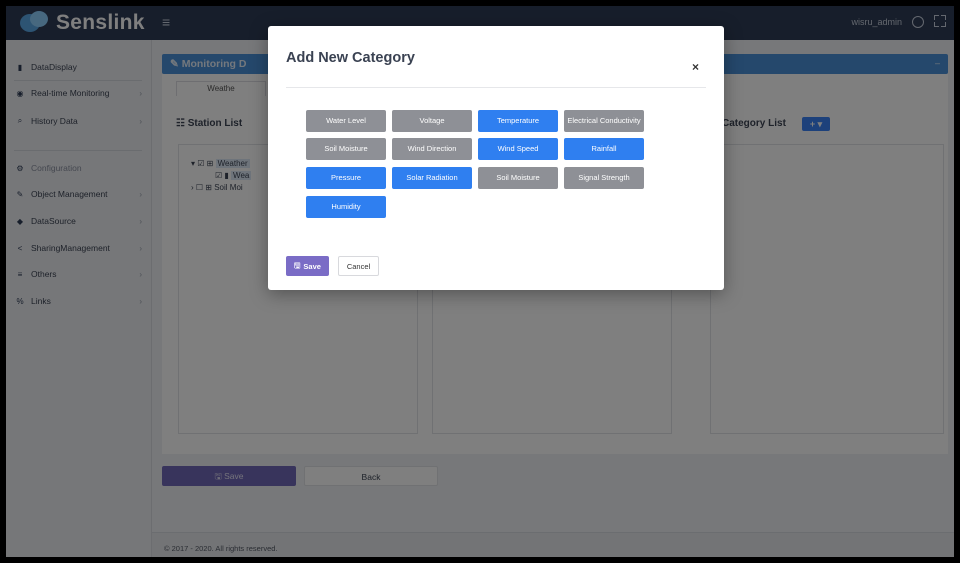  What do you see at coordinates (432, 149) in the screenshot?
I see `category-button-wind-direction: Wind Direction` at bounding box center [432, 149].